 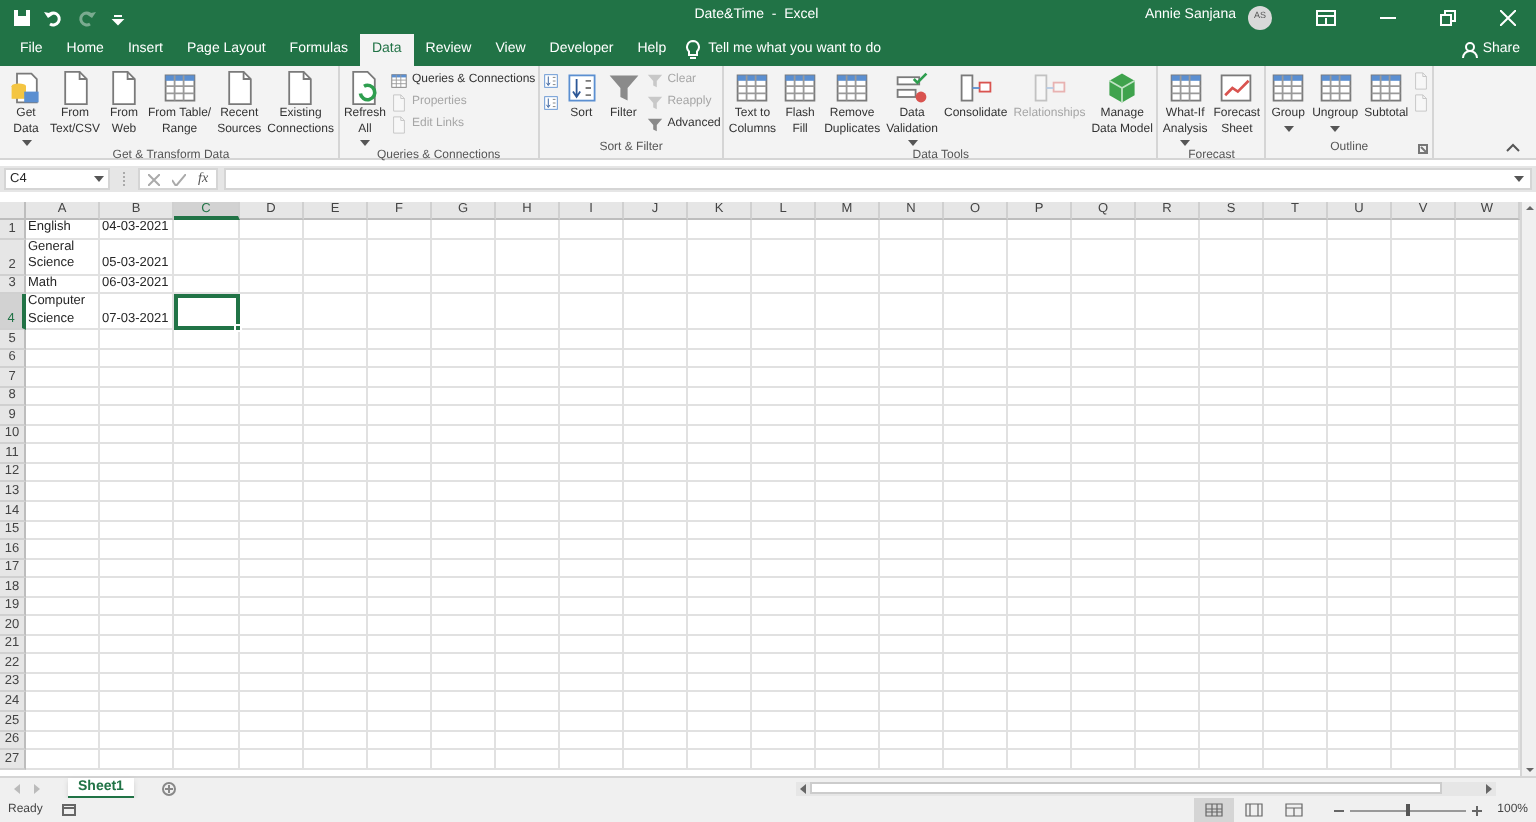 What do you see at coordinates (207, 312) in the screenshot?
I see `active-cell` at bounding box center [207, 312].